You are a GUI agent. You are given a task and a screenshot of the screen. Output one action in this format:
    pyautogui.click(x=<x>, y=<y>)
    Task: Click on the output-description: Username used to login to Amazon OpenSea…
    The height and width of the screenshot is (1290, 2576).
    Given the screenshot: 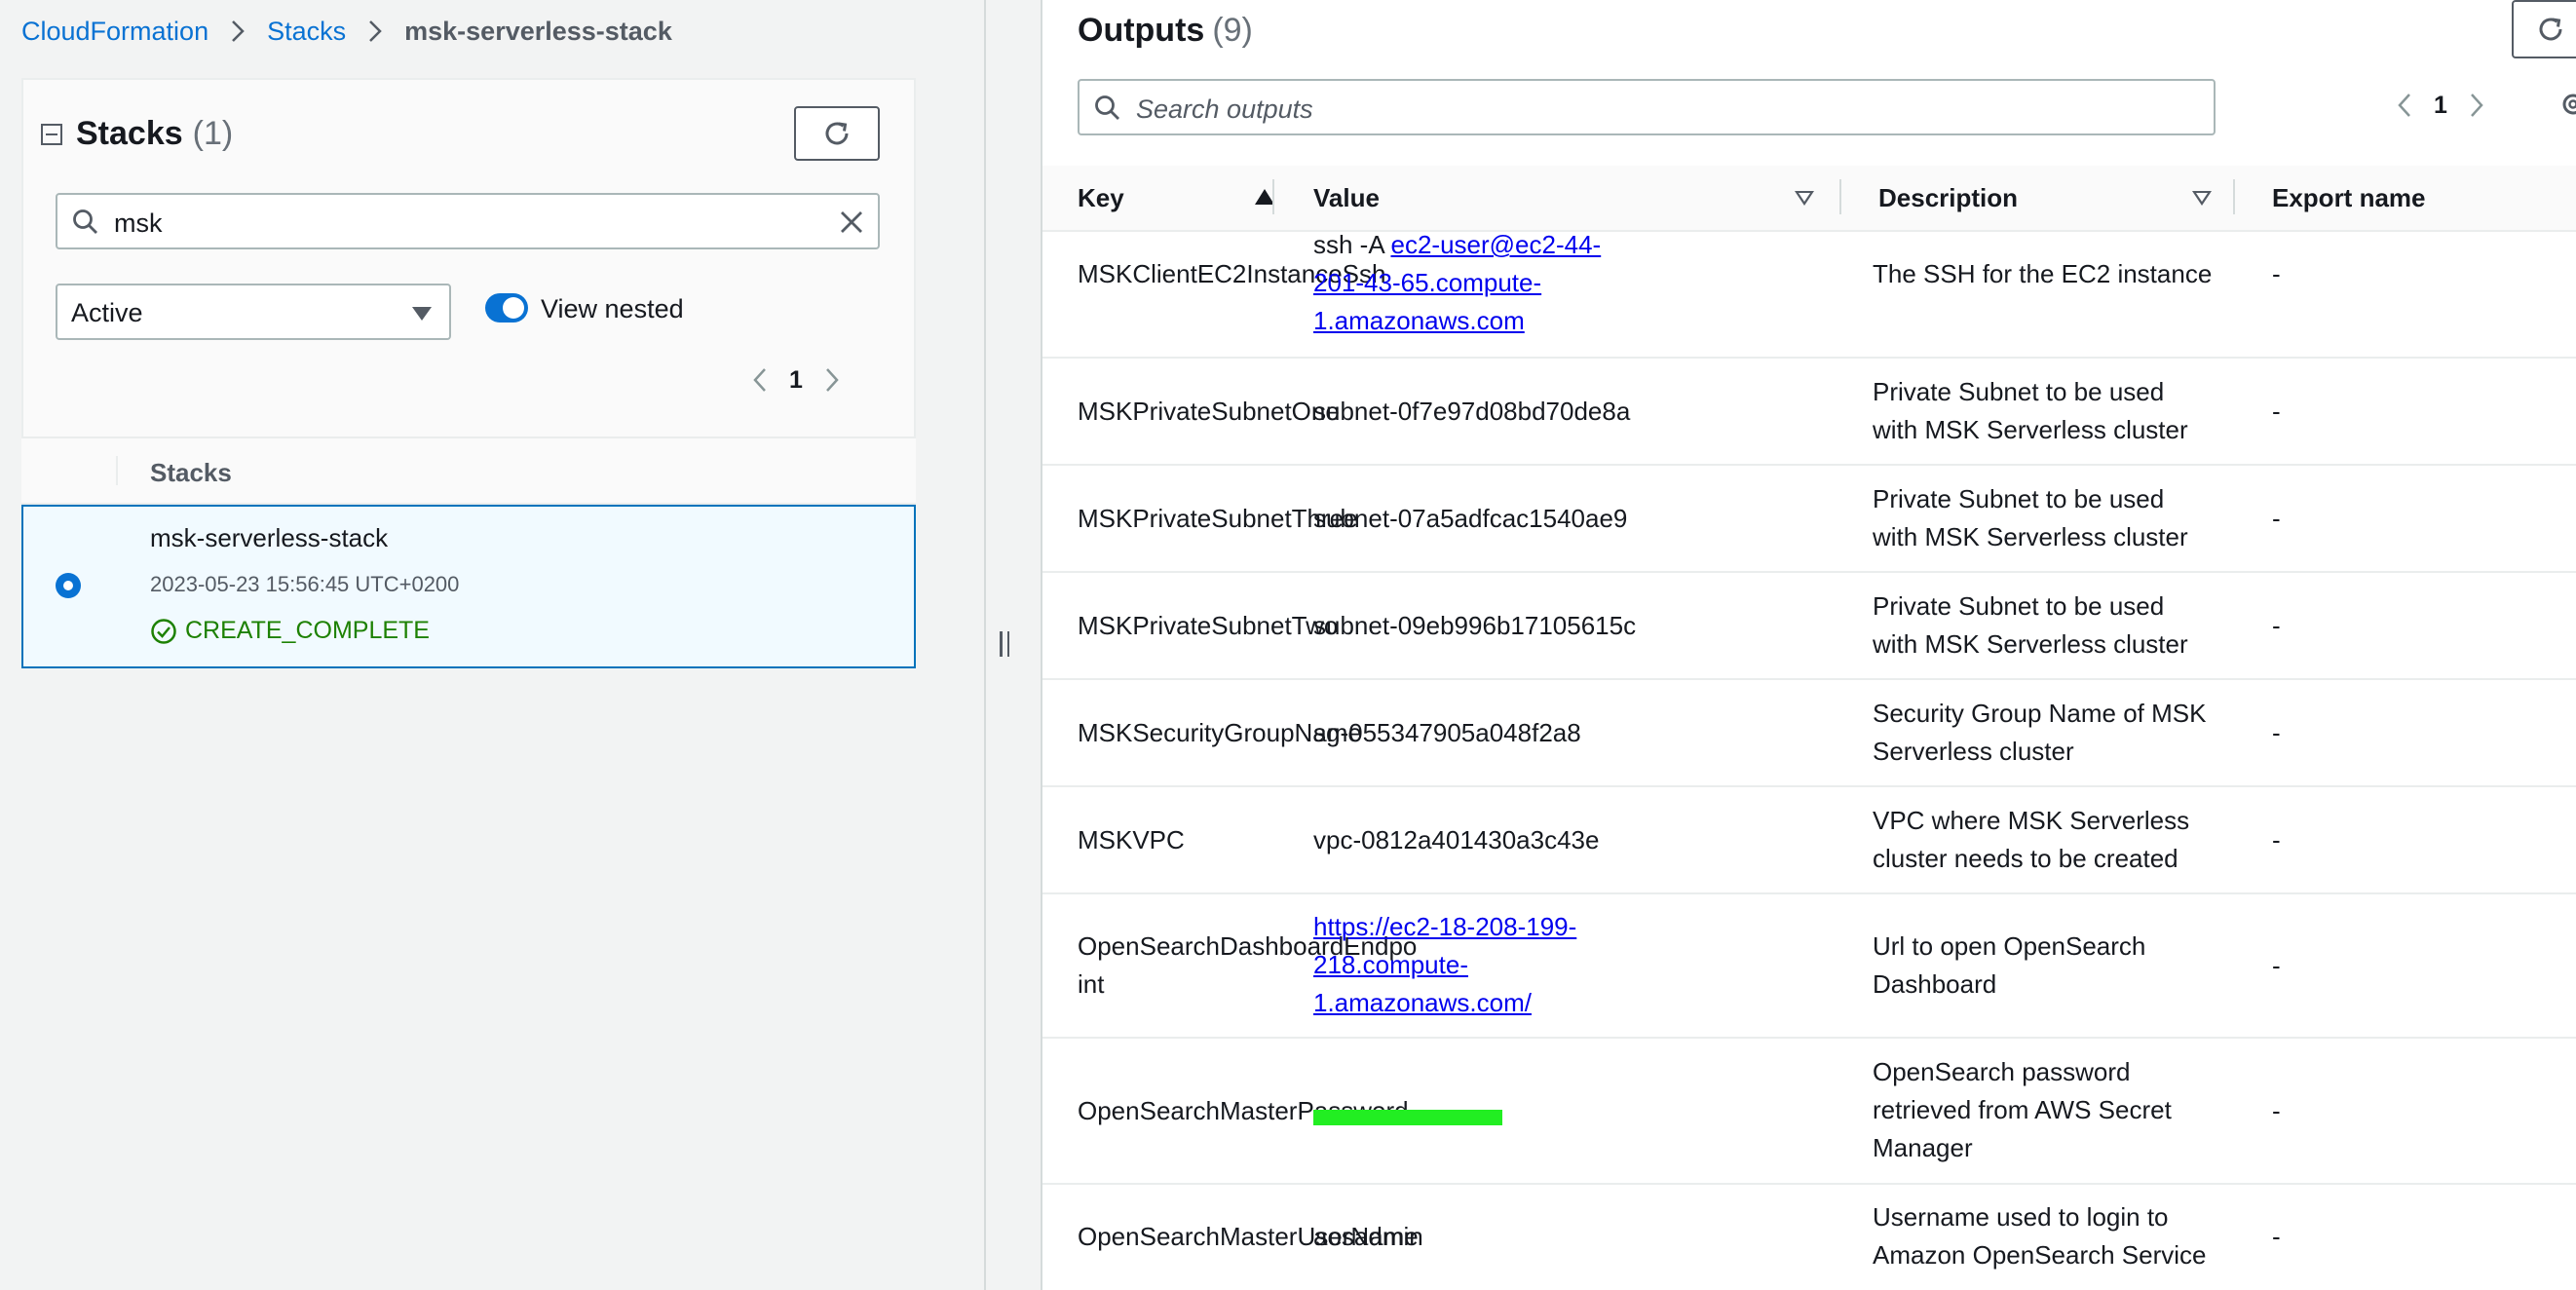 What is the action you would take?
    pyautogui.click(x=2040, y=1236)
    